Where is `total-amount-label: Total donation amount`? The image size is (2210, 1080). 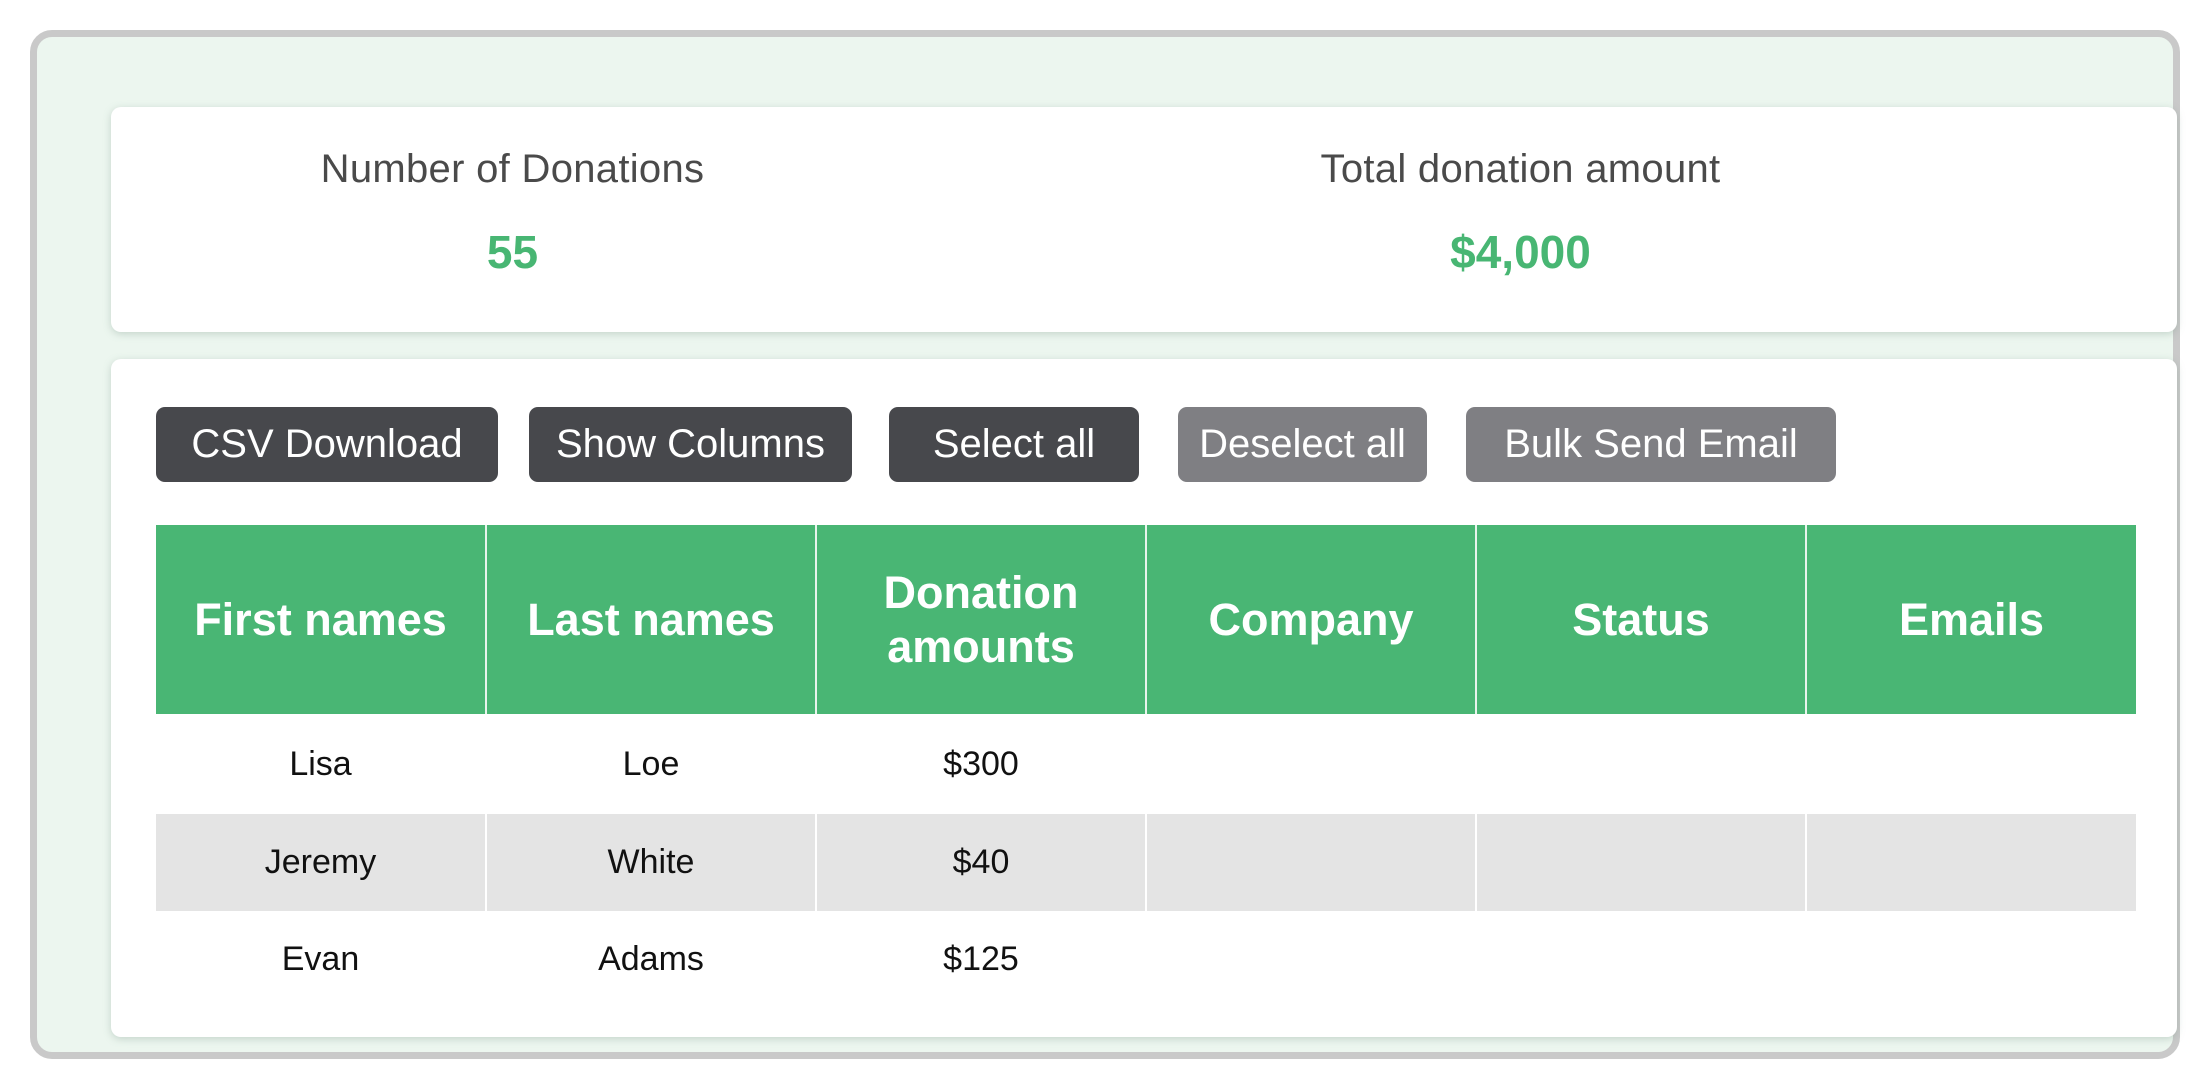
total-amount-label: Total donation amount is located at coordinates (1520, 169).